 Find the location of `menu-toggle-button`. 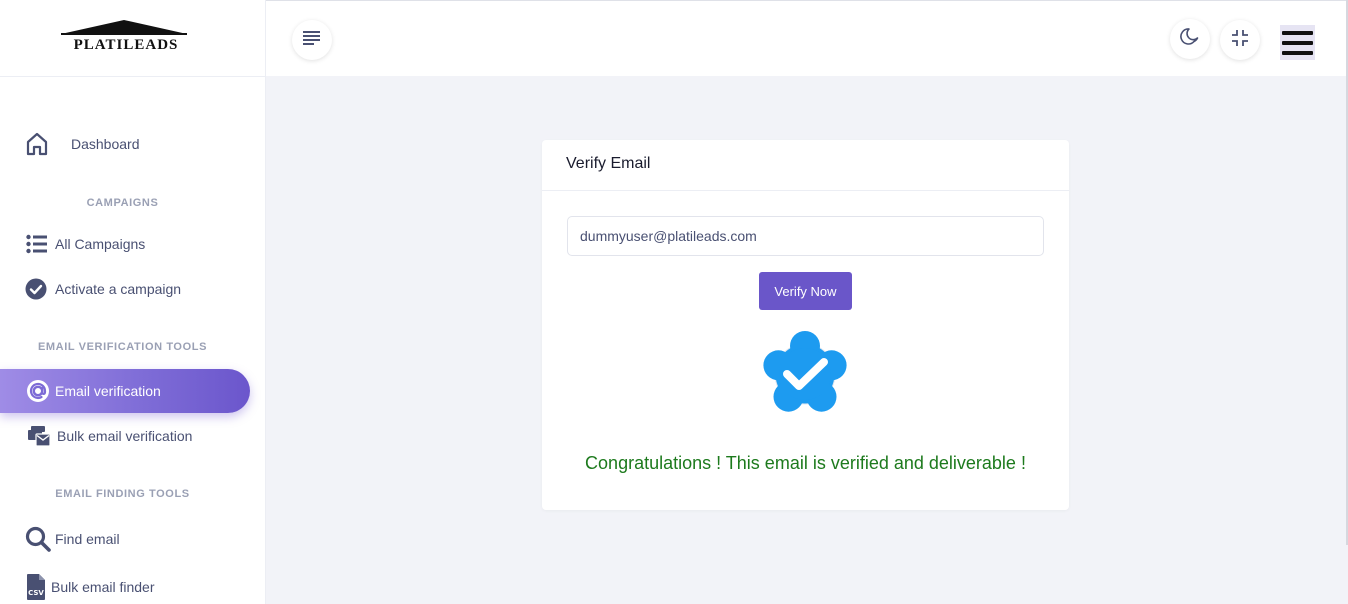

menu-toggle-button is located at coordinates (312, 40).